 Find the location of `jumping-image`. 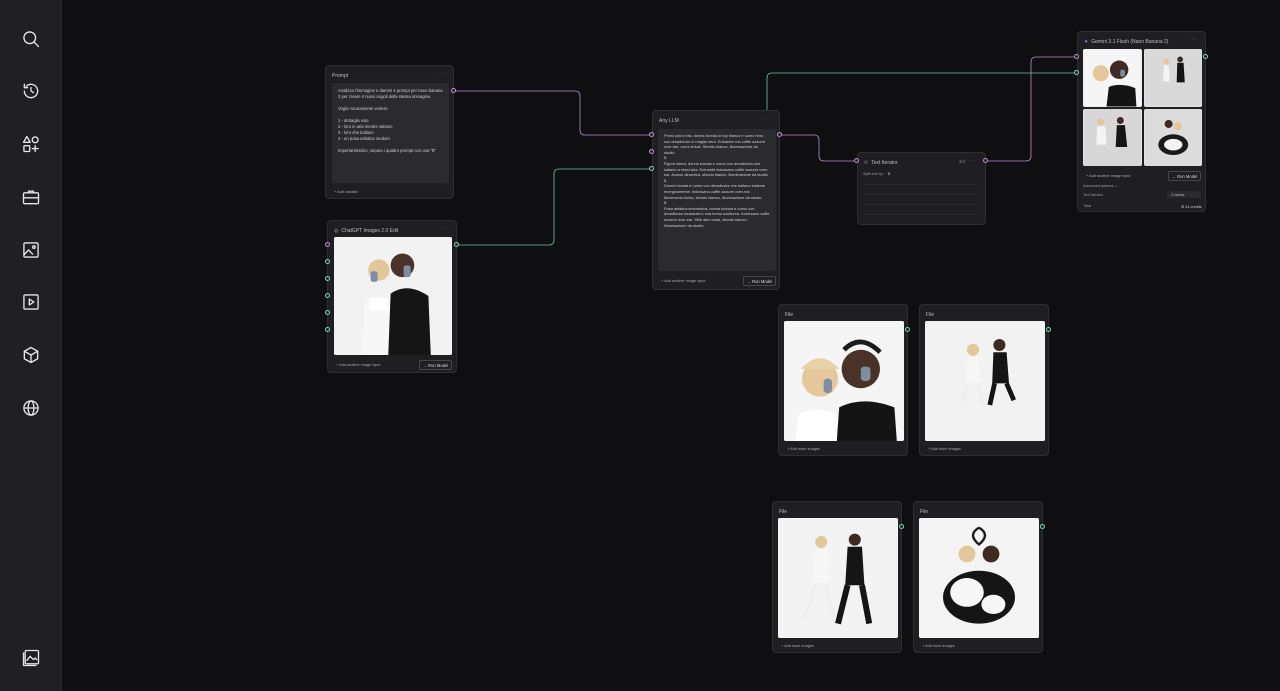

jumping-image is located at coordinates (985, 381).